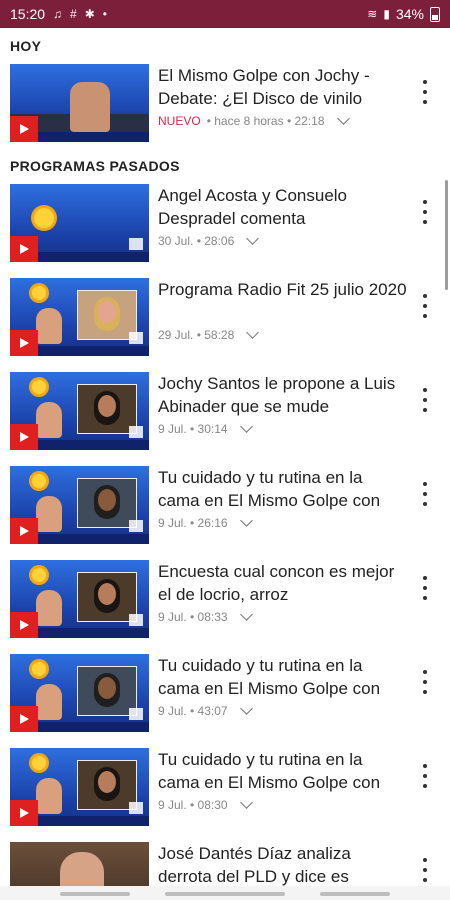  What do you see at coordinates (196, 335) in the screenshot?
I see `video-meta-text: 29 Jul. • 58:28` at bounding box center [196, 335].